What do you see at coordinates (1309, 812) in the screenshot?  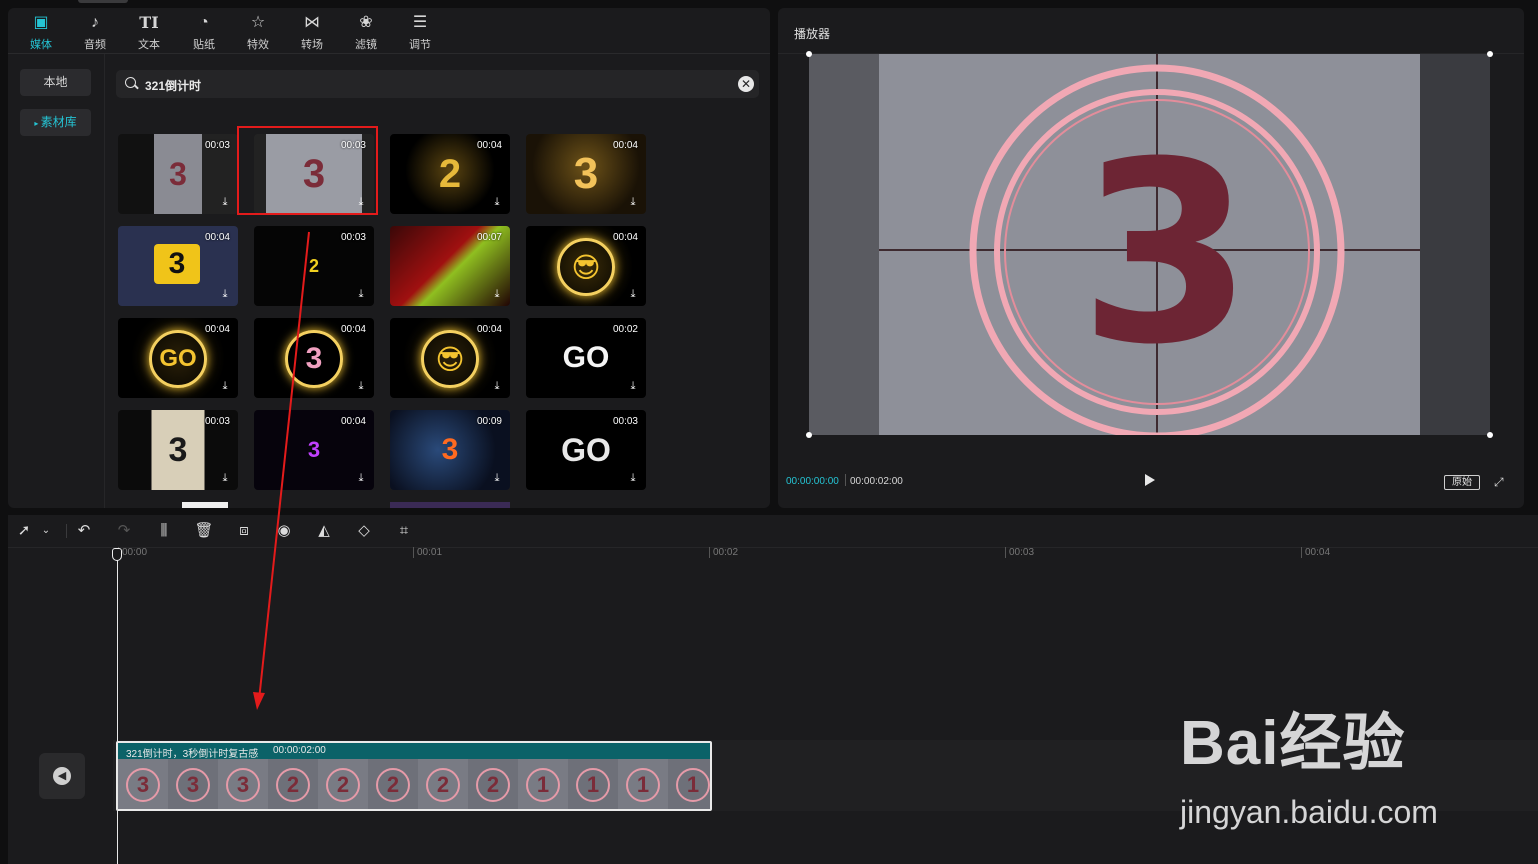 I see `watermark-url: jingyan.baidu.com` at bounding box center [1309, 812].